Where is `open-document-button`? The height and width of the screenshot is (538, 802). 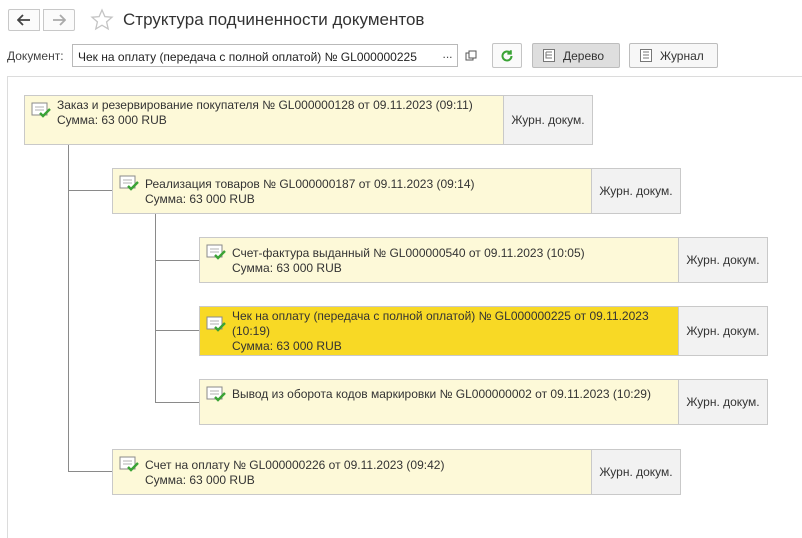 open-document-button is located at coordinates (471, 55).